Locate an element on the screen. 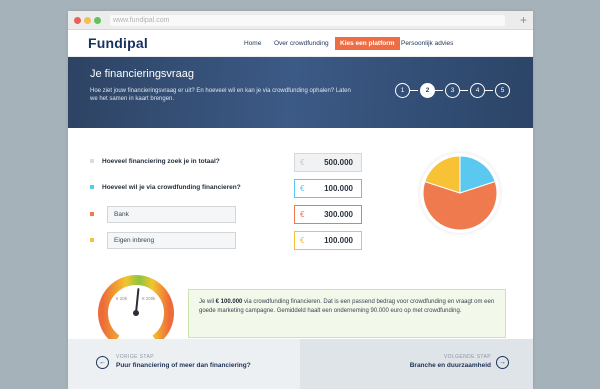 The height and width of the screenshot is (389, 600). advice-text-before: Je wil is located at coordinates (207, 302).